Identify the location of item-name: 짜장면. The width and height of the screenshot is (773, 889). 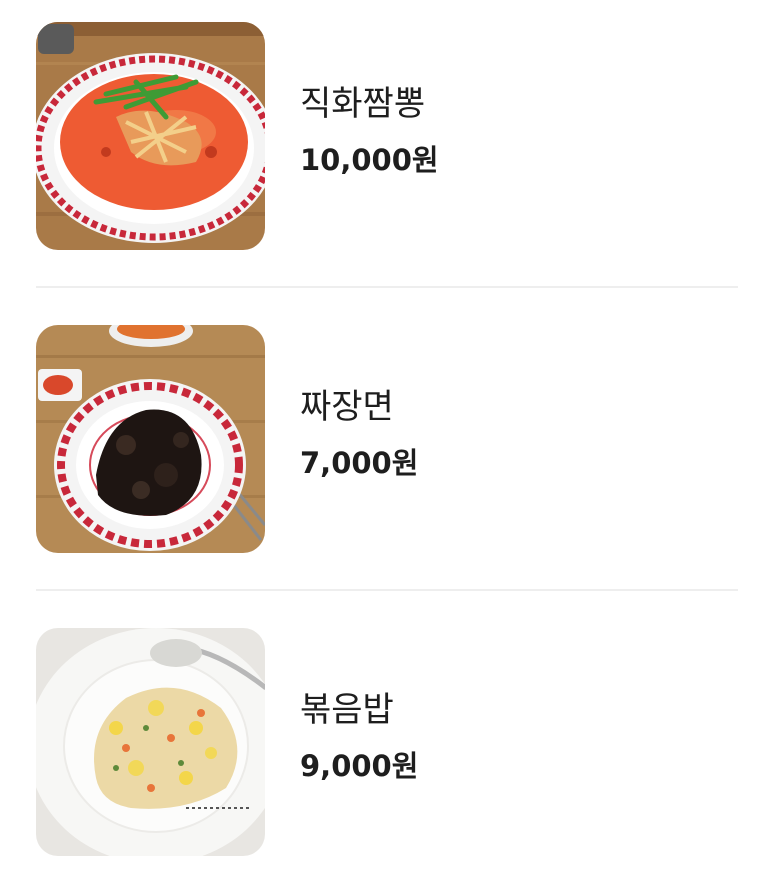
(347, 407).